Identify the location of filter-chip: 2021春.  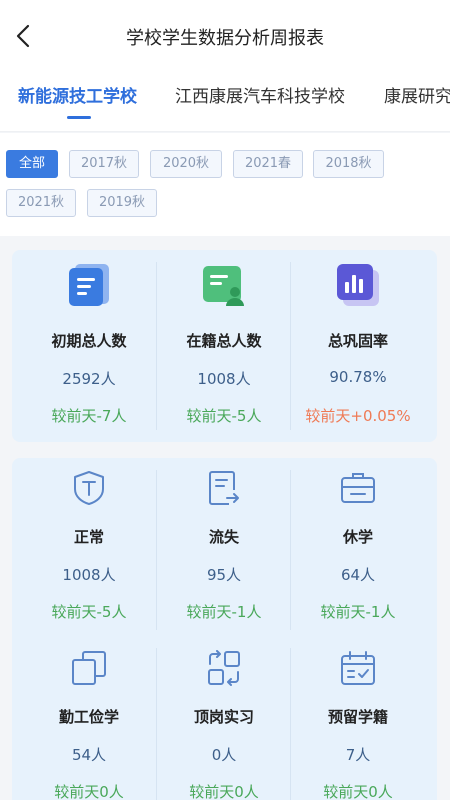
(268, 164).